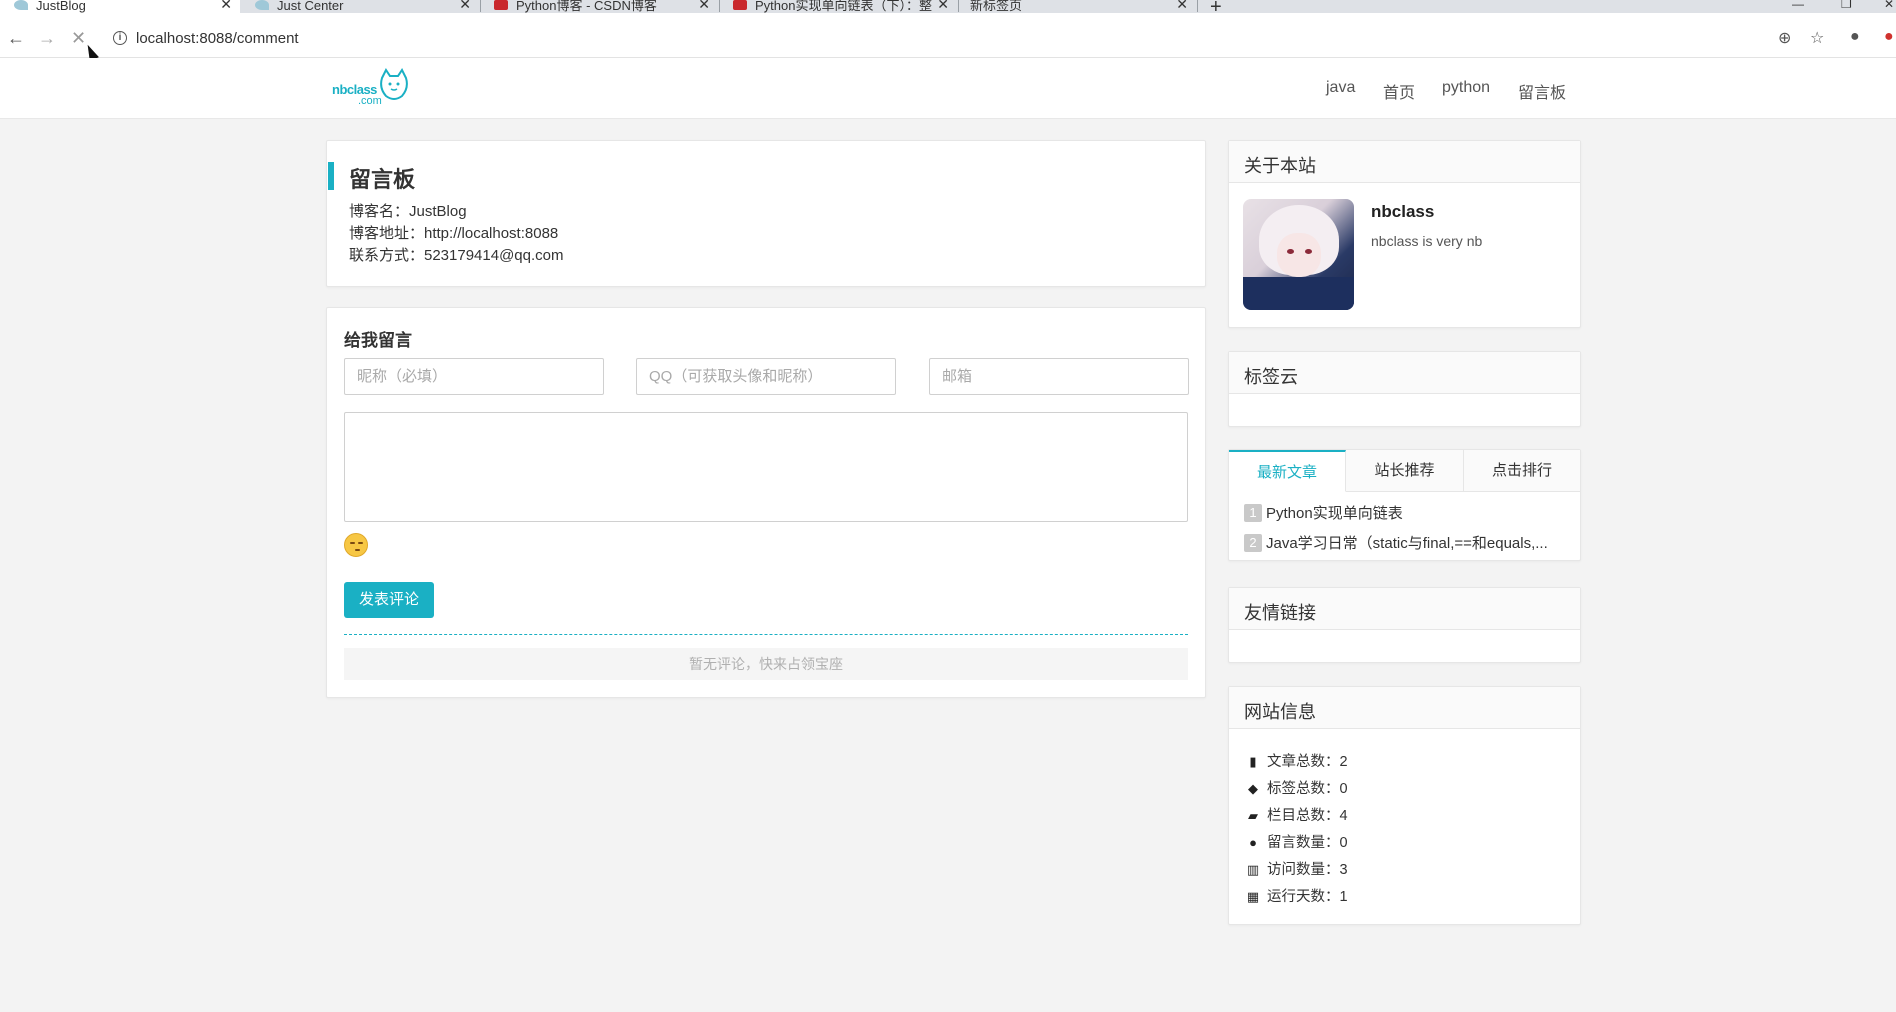  I want to click on avatar, so click(1298, 254).